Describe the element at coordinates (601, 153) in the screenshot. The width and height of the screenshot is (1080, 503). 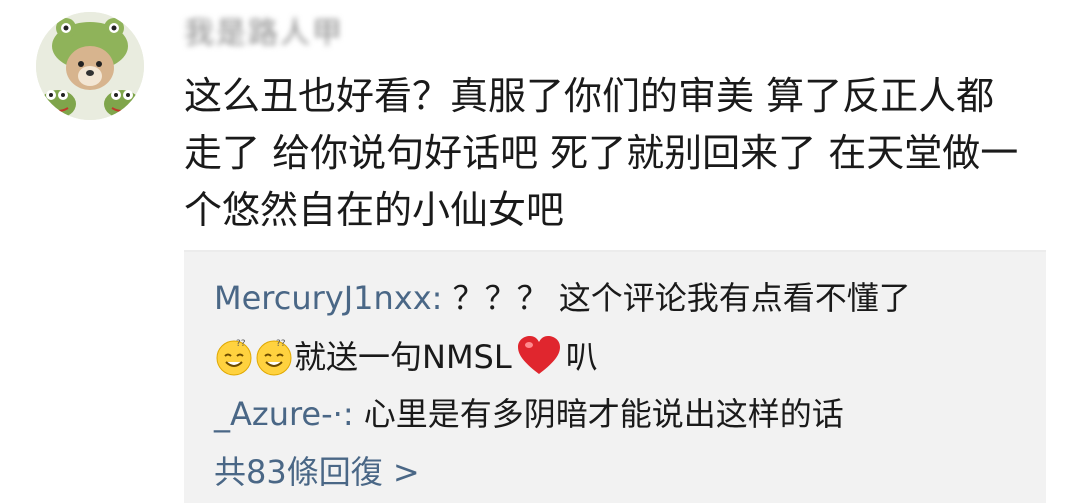
I see `comment-line: 走了 给你说句好话吧 死了就别回来了 在天堂做一` at that location.